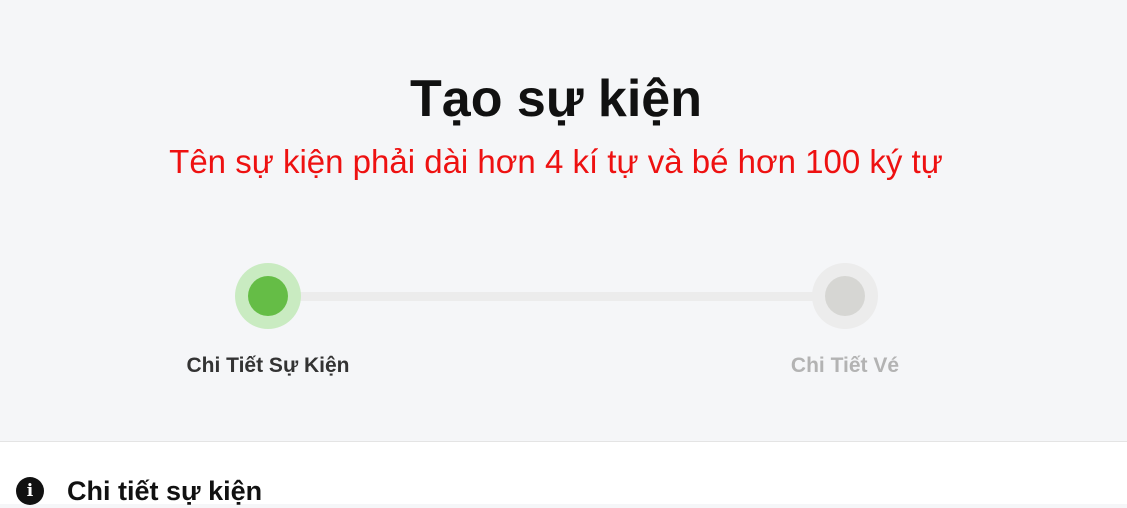  I want to click on info-icon: i, so click(30, 491).